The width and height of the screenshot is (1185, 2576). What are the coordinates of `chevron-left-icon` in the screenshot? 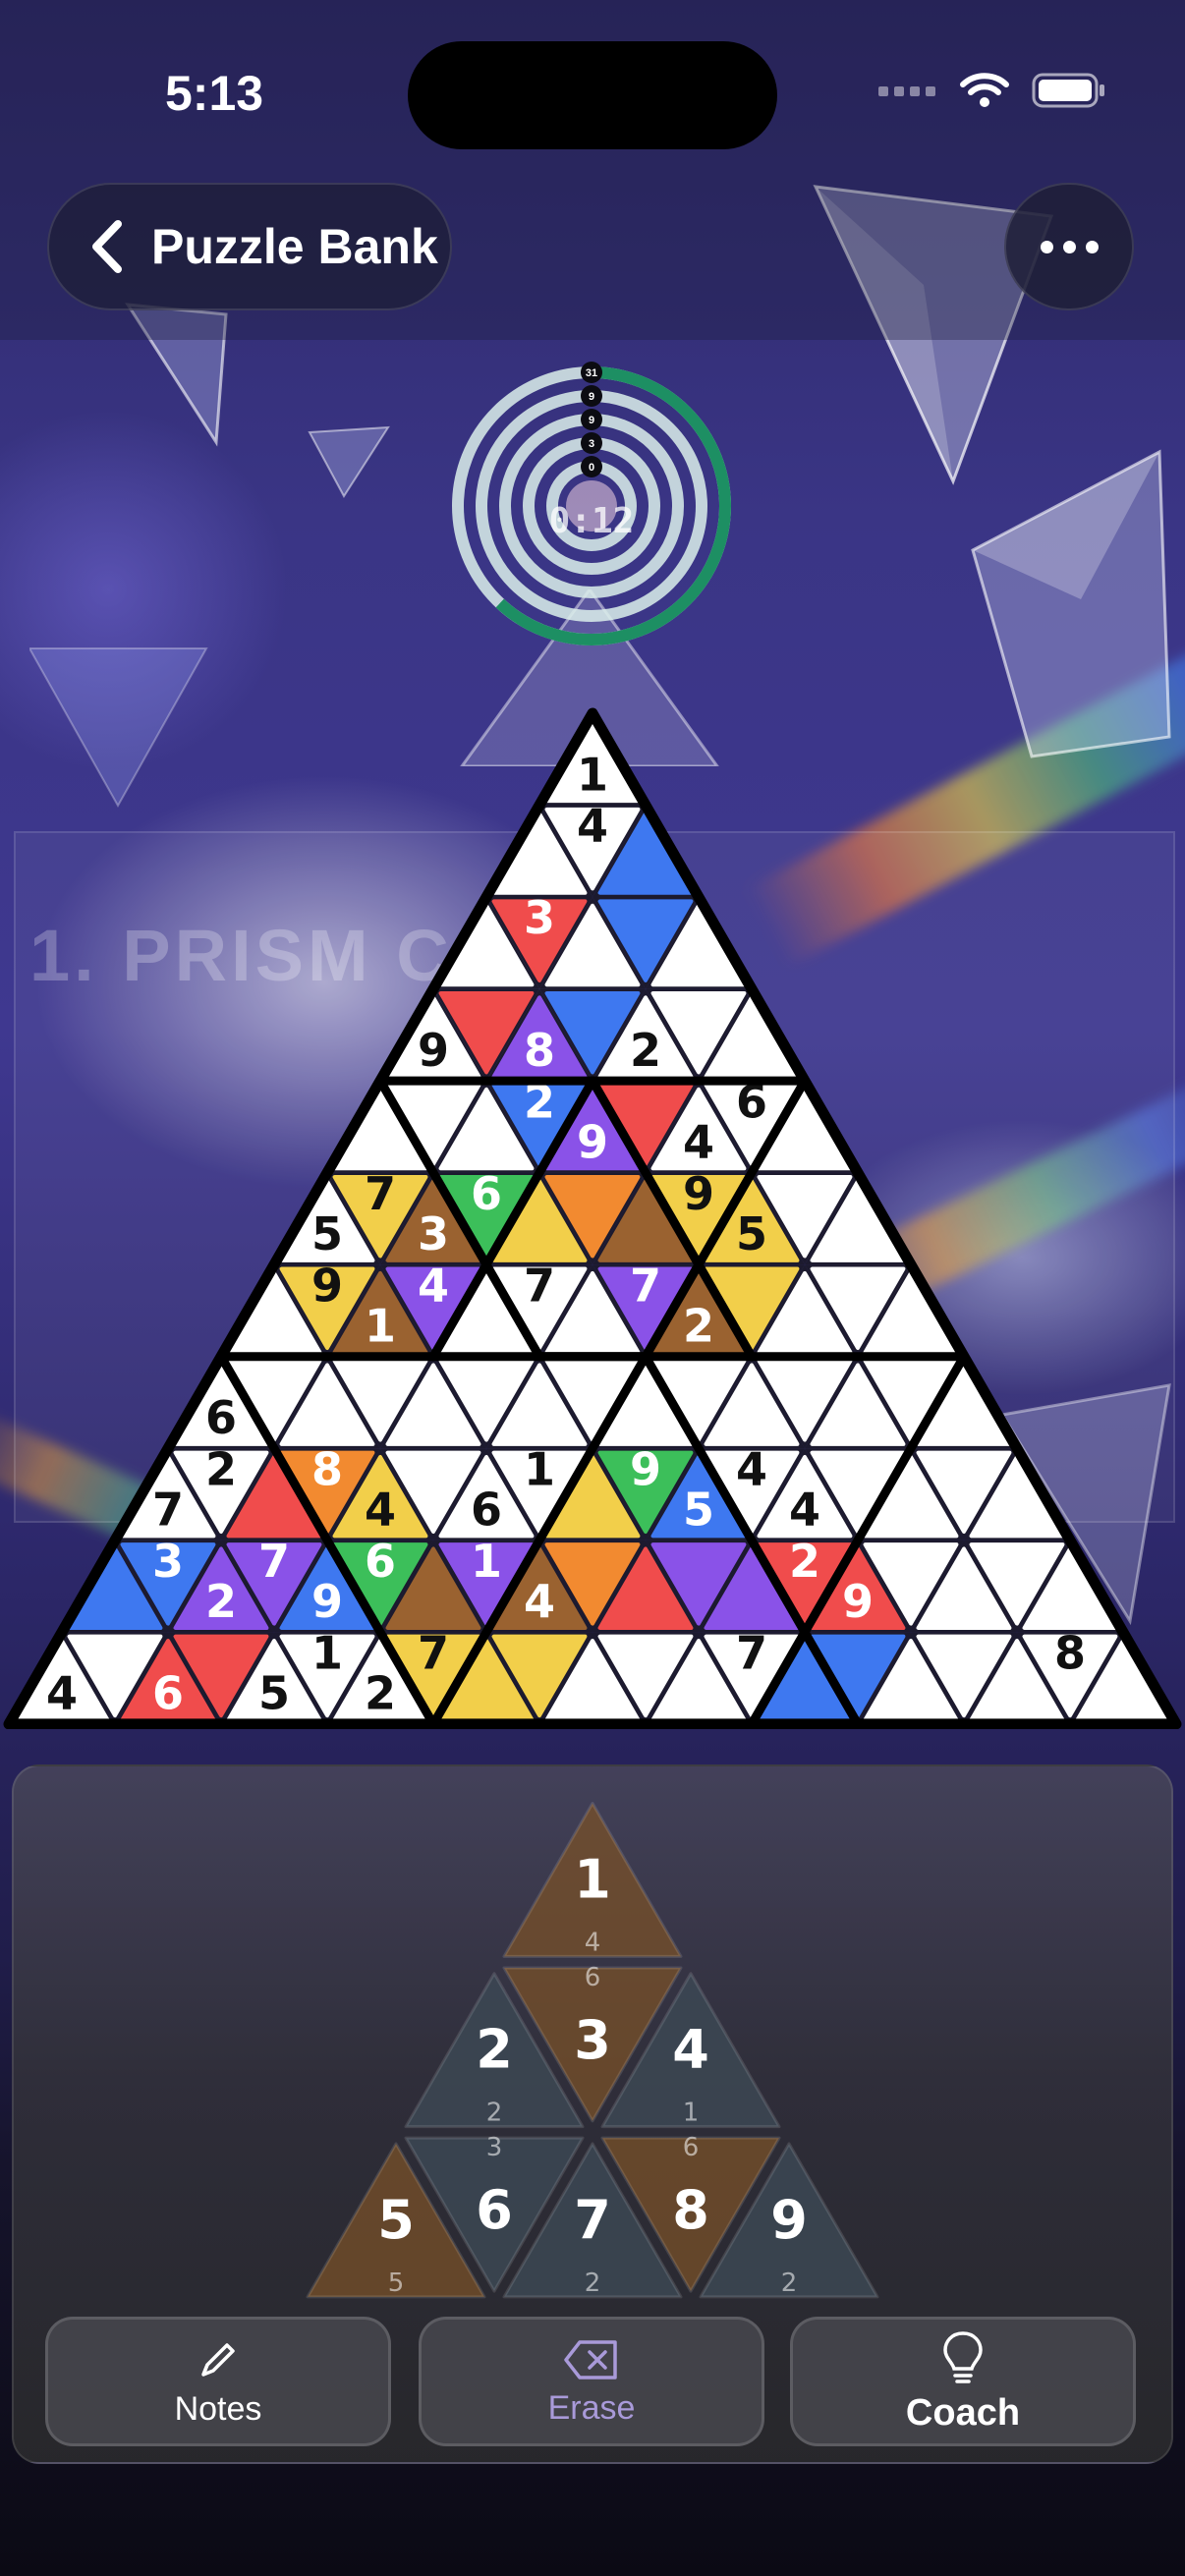 It's located at (107, 246).